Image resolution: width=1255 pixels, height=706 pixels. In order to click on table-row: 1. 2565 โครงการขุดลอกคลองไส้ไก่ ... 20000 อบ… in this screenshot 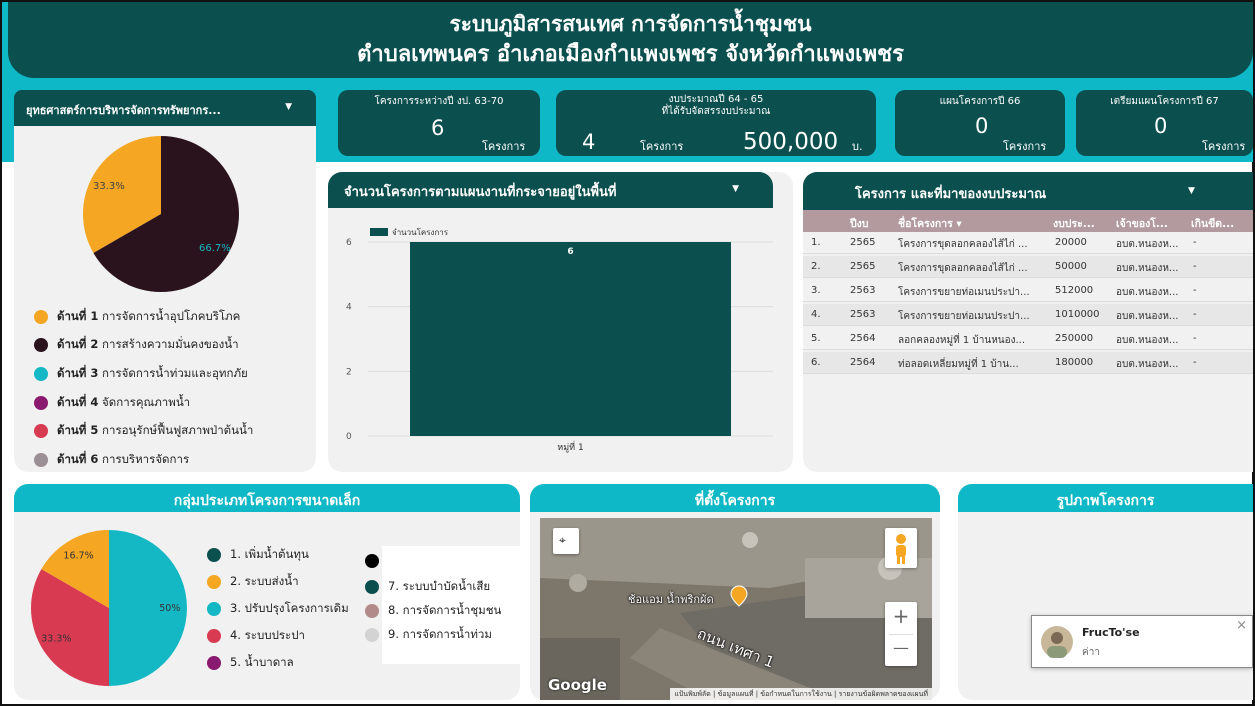, I will do `click(1028, 243)`.